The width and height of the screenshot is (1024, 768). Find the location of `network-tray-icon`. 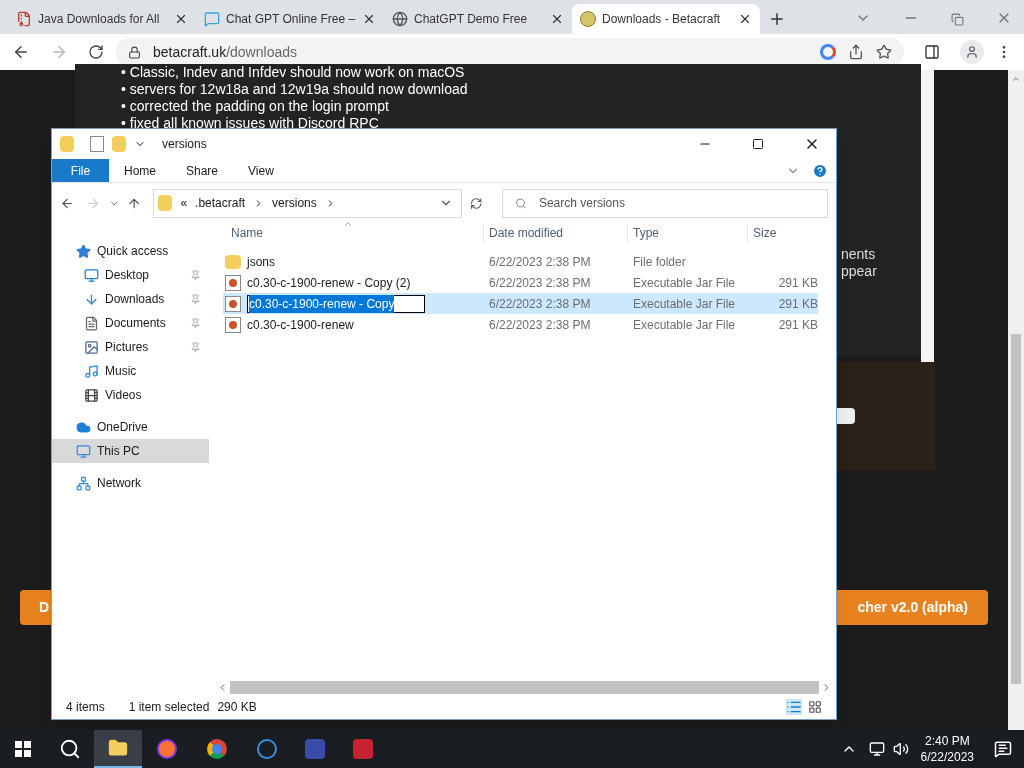

network-tray-icon is located at coordinates (876, 749).